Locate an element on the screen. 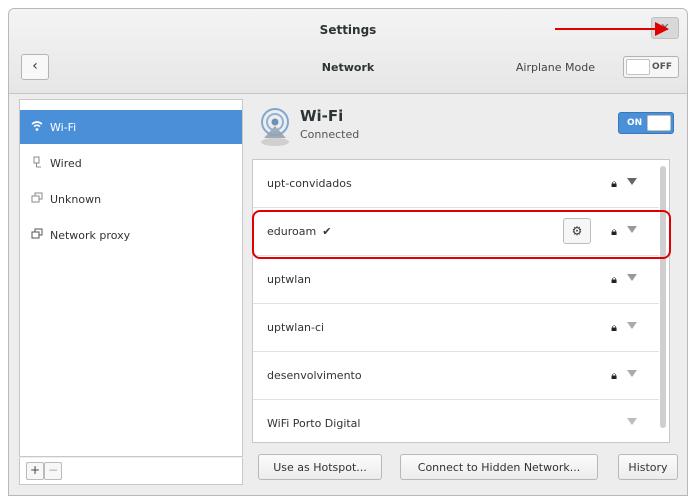 The height and width of the screenshot is (497, 688). network-name: uptwlan is located at coordinates (289, 279).